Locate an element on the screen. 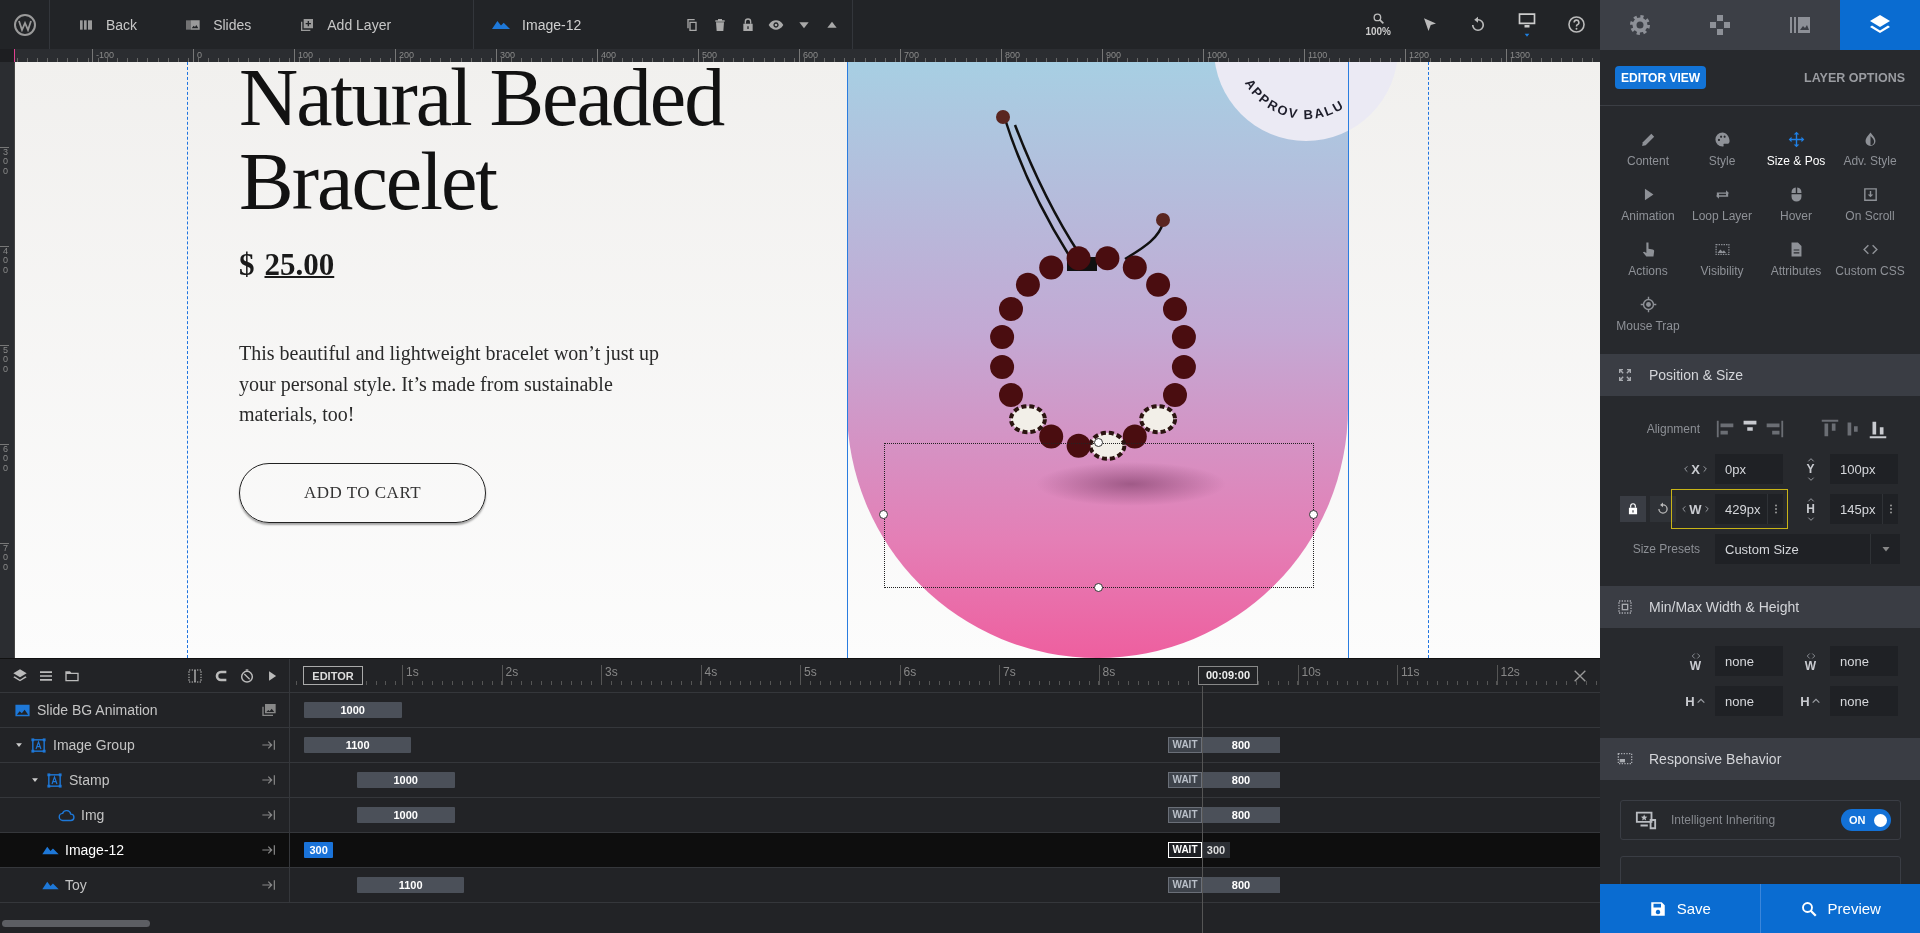  editor-view-button: EDITOR VIEW is located at coordinates (1661, 77).